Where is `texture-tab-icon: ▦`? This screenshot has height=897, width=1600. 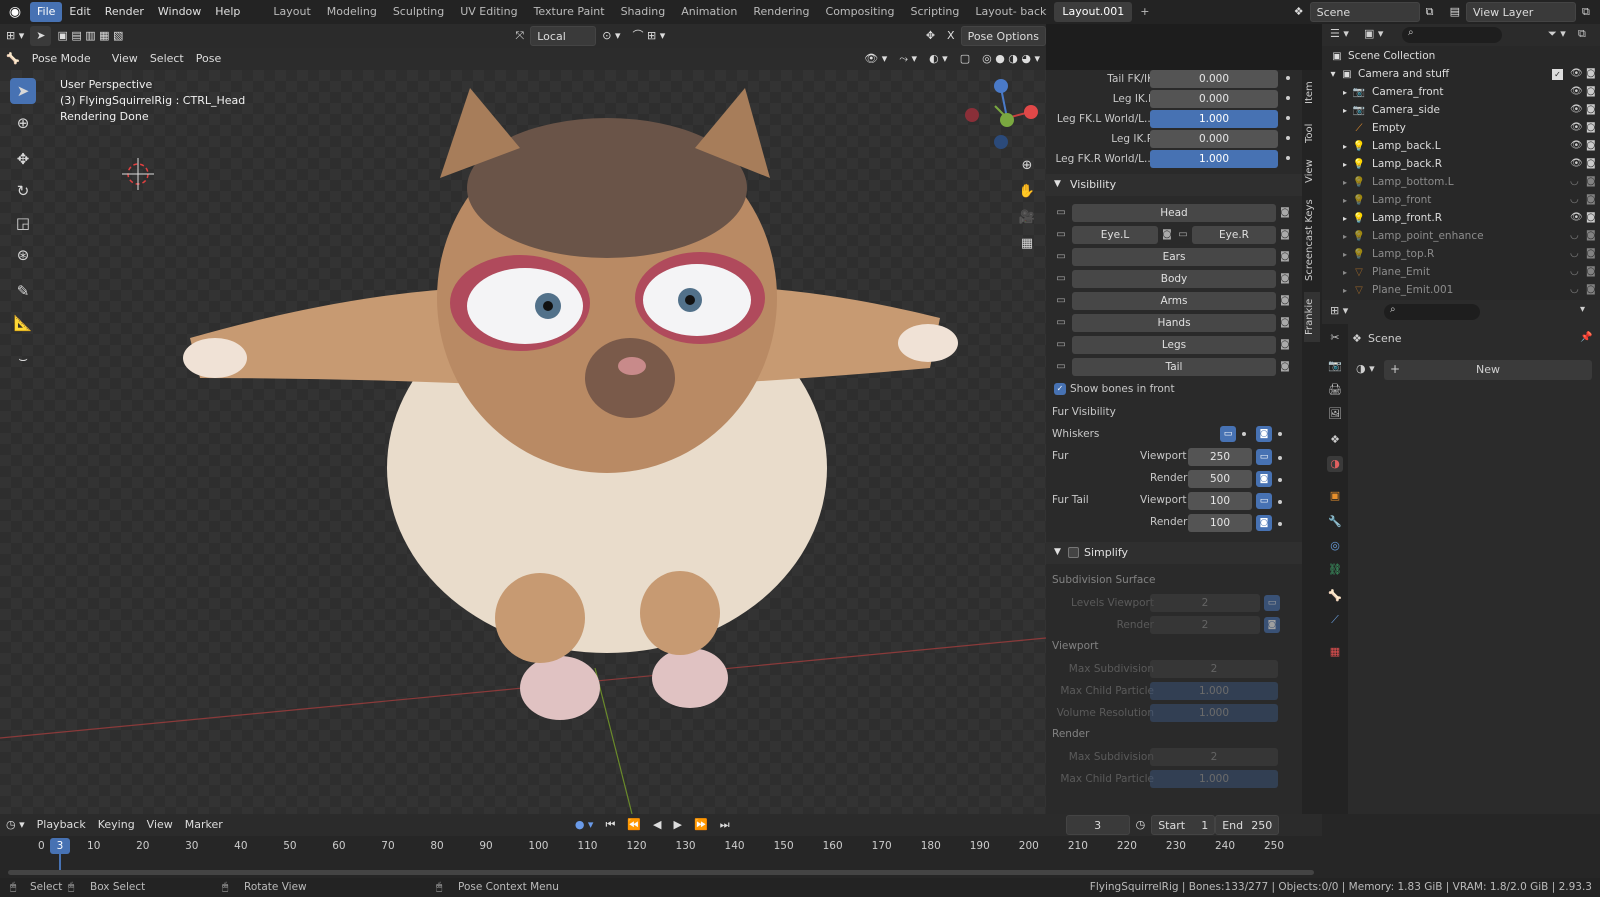
texture-tab-icon: ▦ is located at coordinates (1335, 652).